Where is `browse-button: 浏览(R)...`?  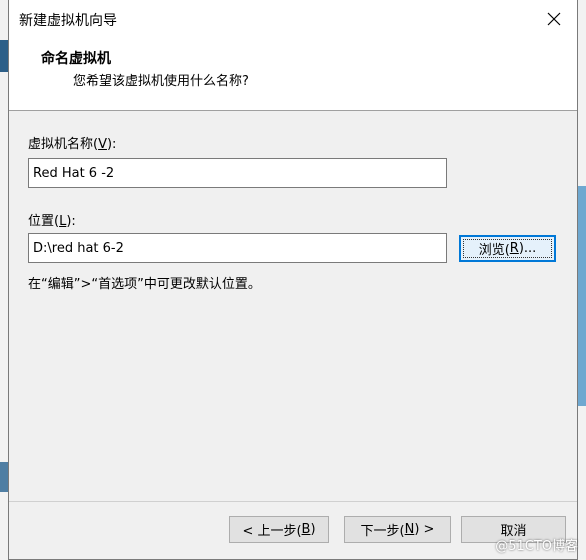 browse-button: 浏览(R)... is located at coordinates (507, 248).